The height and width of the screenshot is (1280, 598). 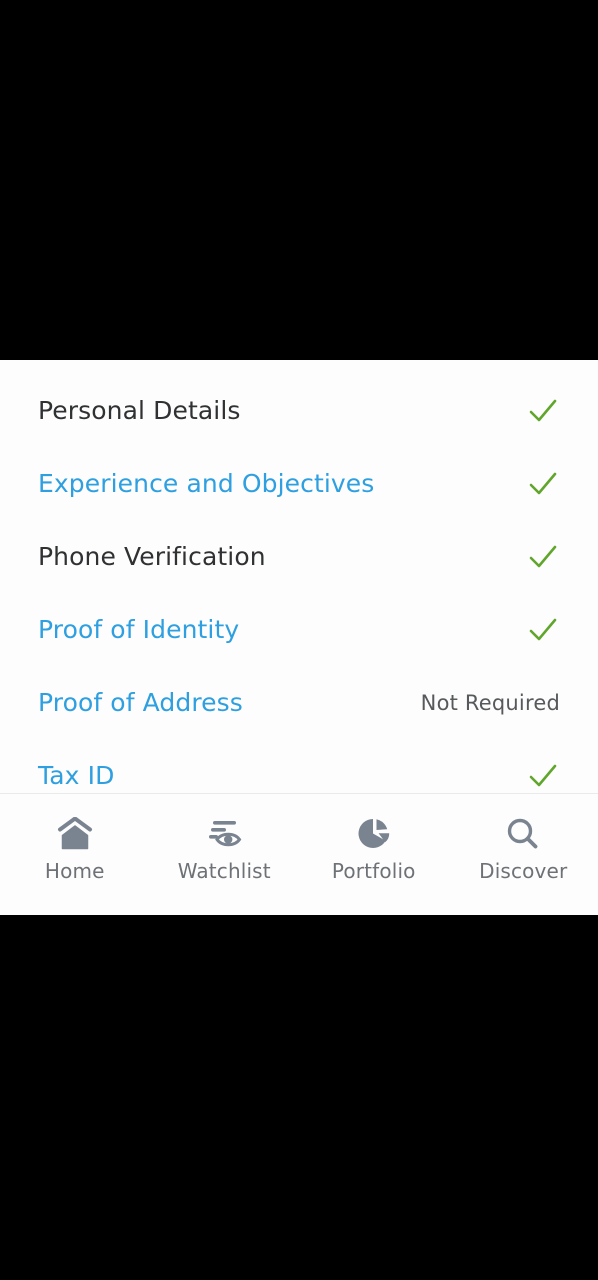 I want to click on checklist-item-label: Phone Verification, so click(x=152, y=556).